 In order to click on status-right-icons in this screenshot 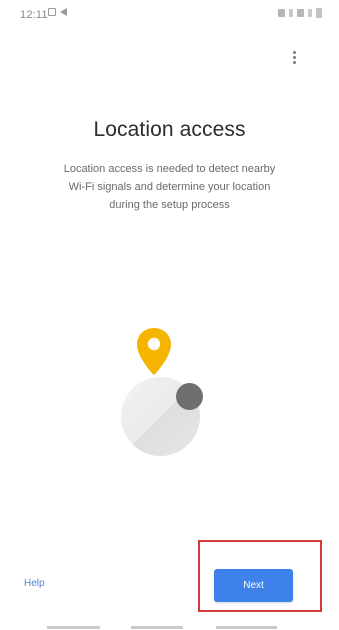, I will do `click(300, 13)`.